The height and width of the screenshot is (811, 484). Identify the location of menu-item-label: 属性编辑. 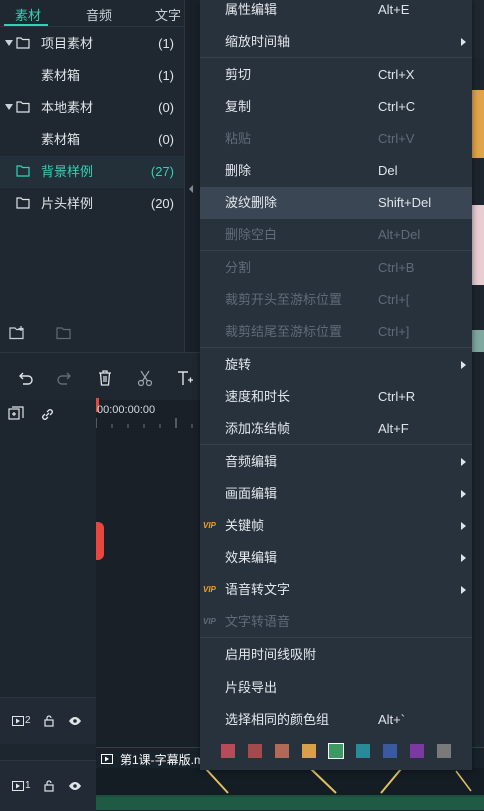
(251, 9).